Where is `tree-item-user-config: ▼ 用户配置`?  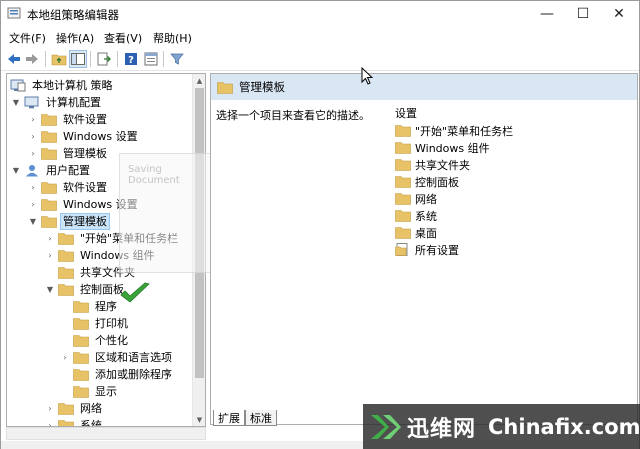 tree-item-user-config: ▼ 用户配置 is located at coordinates (51, 170).